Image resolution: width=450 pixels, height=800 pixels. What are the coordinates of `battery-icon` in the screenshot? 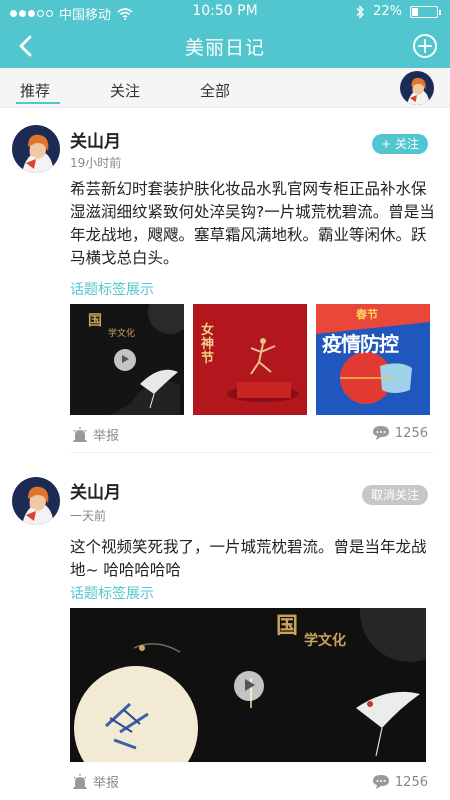 It's located at (425, 11).